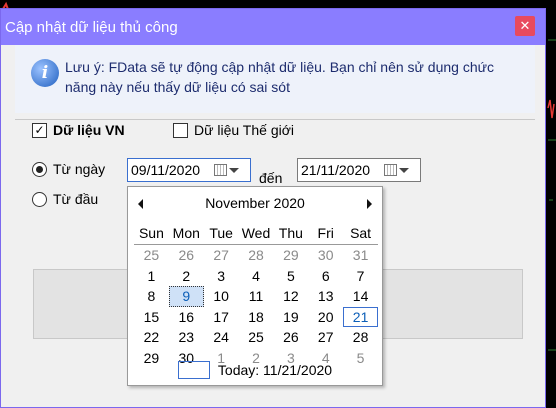 This screenshot has height=408, width=556. Describe the element at coordinates (325, 296) in the screenshot. I see `calendar-day: 13` at that location.